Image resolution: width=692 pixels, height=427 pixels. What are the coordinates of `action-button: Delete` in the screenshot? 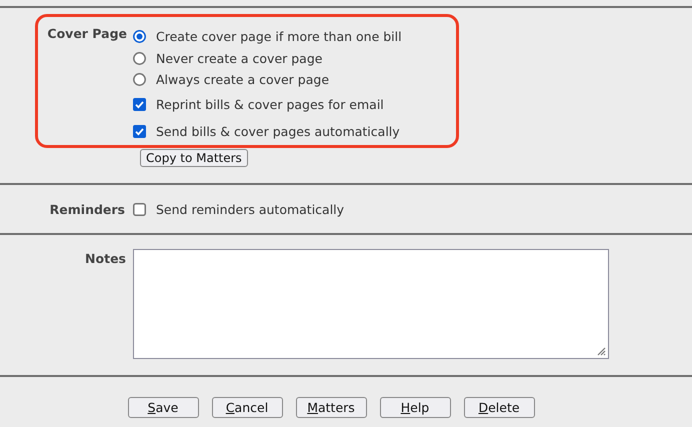 It's located at (499, 407).